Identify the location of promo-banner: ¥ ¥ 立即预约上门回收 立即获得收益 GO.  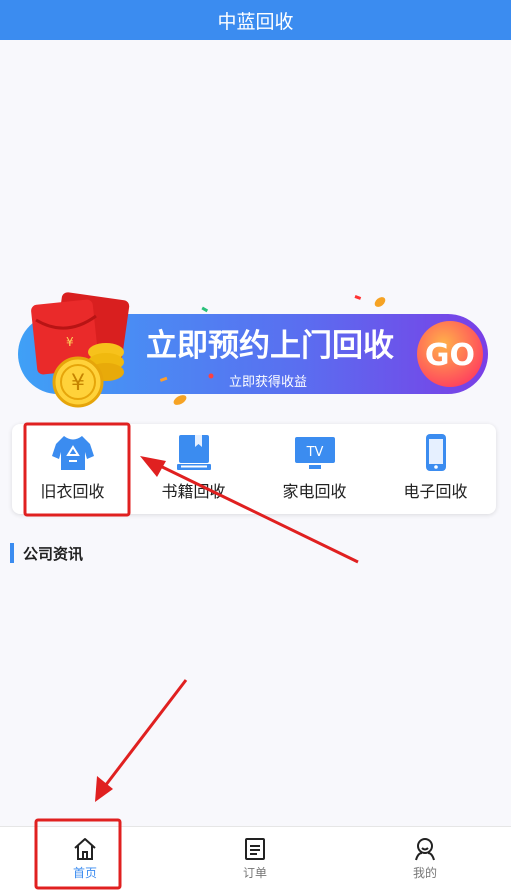
(255, 352).